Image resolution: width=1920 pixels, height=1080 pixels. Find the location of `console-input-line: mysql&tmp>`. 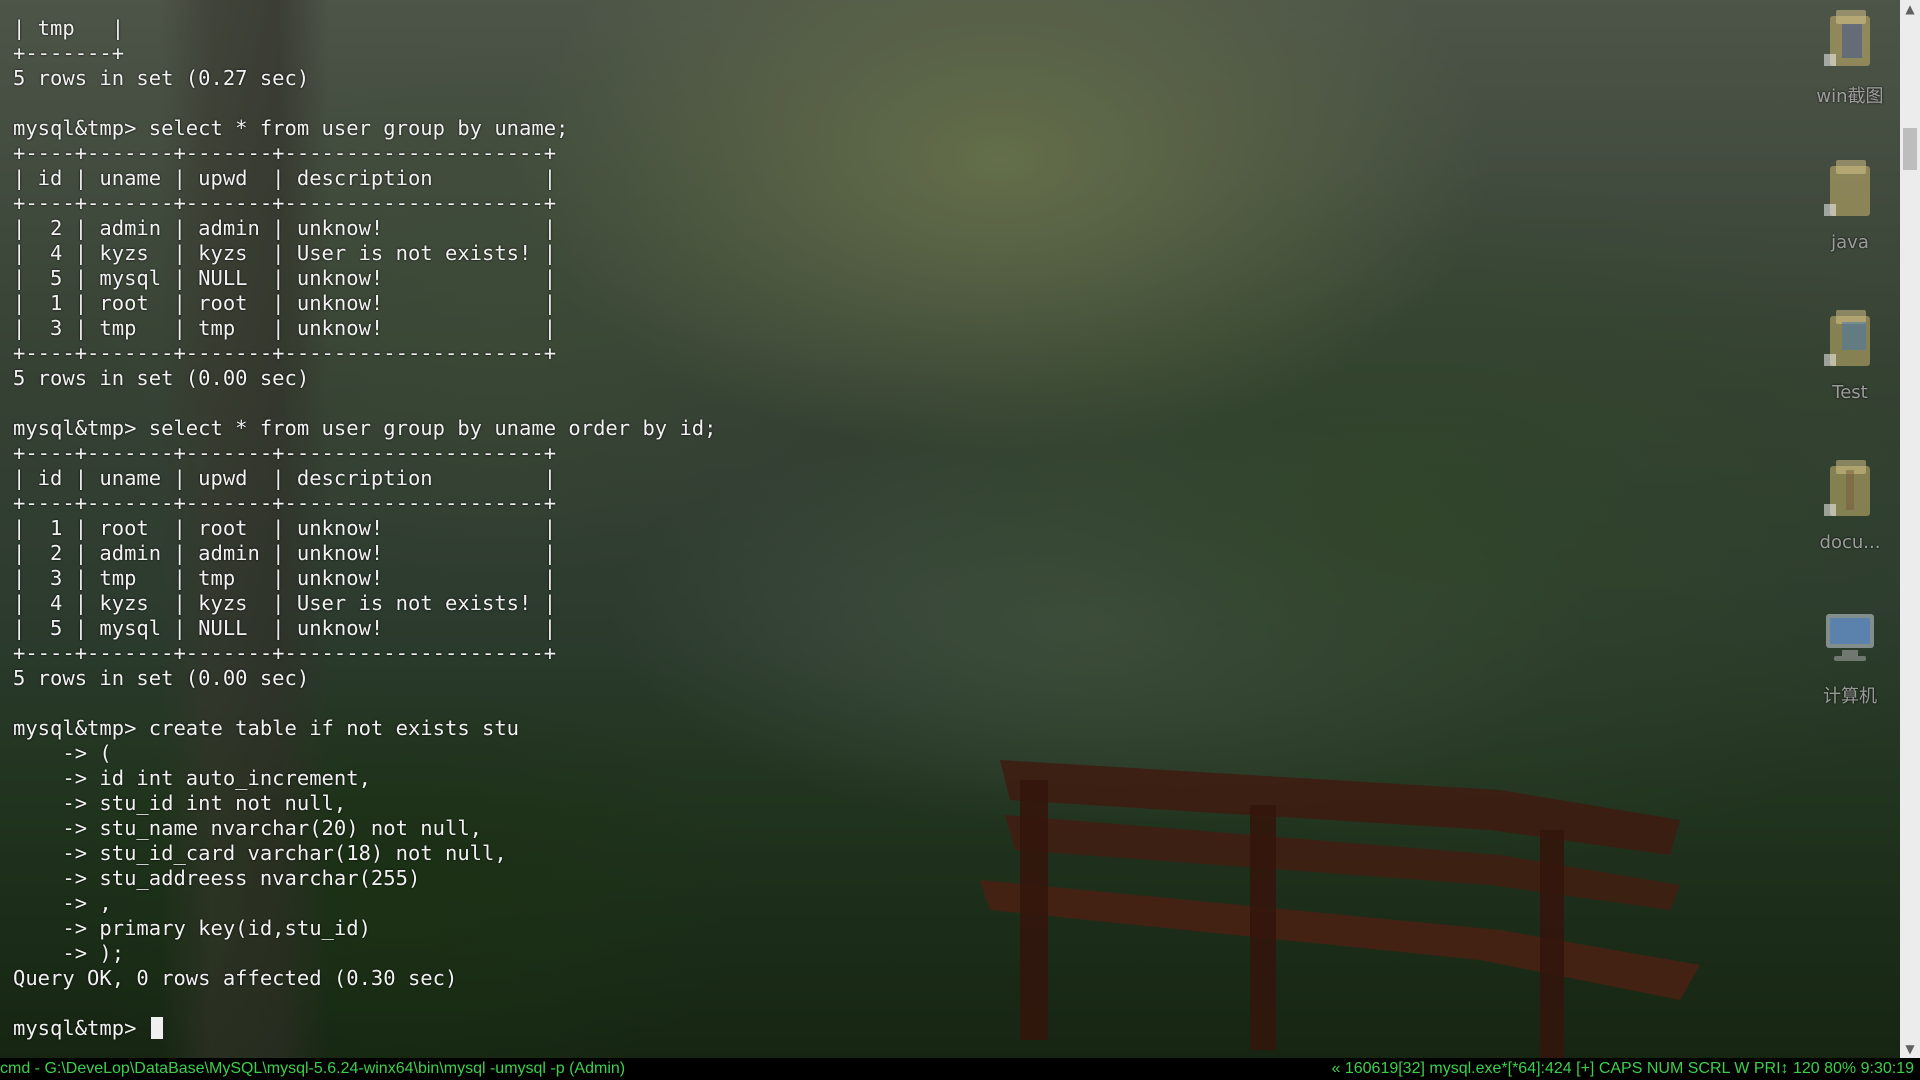

console-input-line: mysql&tmp> is located at coordinates (953, 1028).